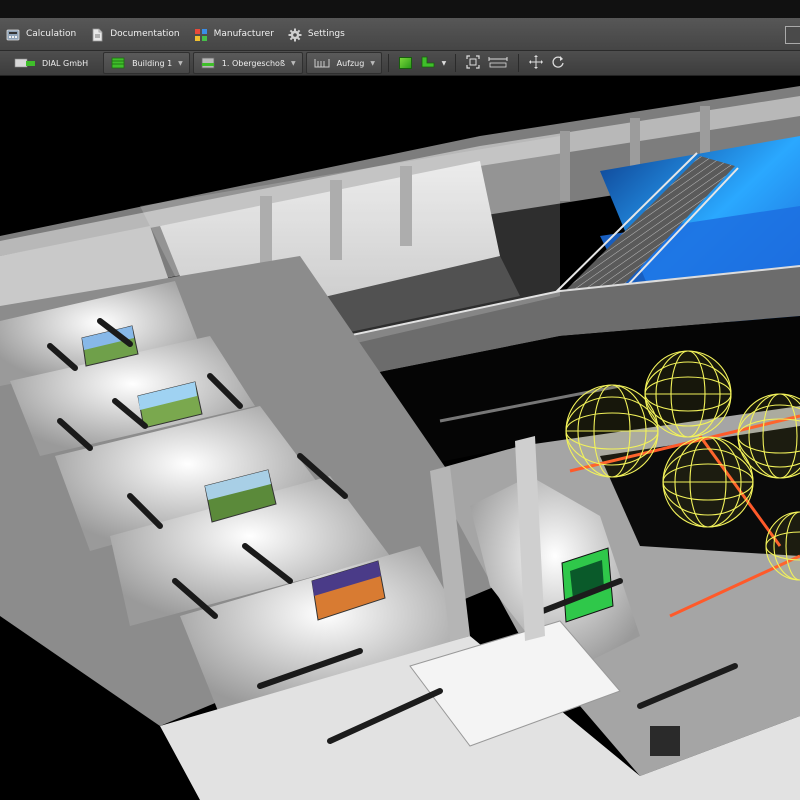 The image size is (800, 800). Describe the element at coordinates (326, 34) in the screenshot. I see `menu-settings-label: Settings` at that location.